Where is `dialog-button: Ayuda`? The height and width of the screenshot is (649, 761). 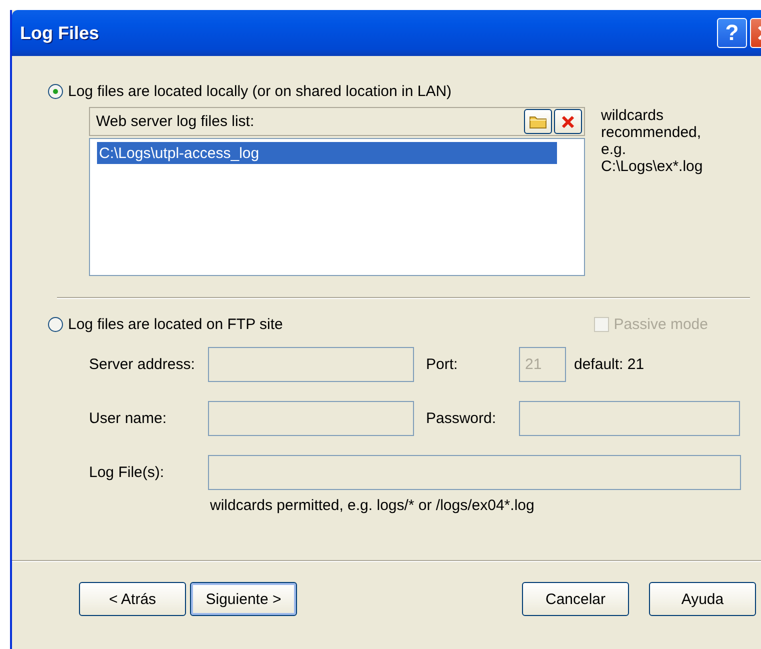 dialog-button: Ayuda is located at coordinates (702, 599).